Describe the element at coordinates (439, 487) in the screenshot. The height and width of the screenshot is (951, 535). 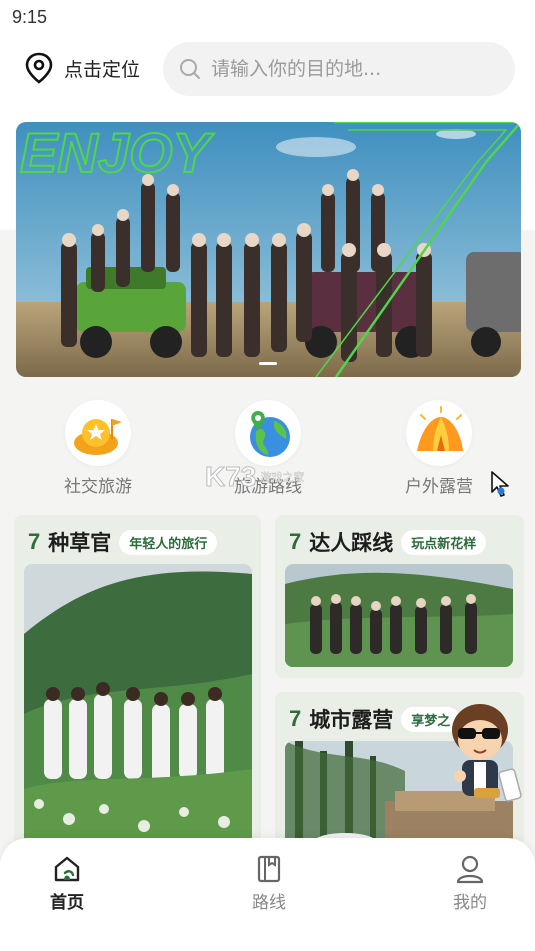
I see `category-label: 户外露营` at that location.